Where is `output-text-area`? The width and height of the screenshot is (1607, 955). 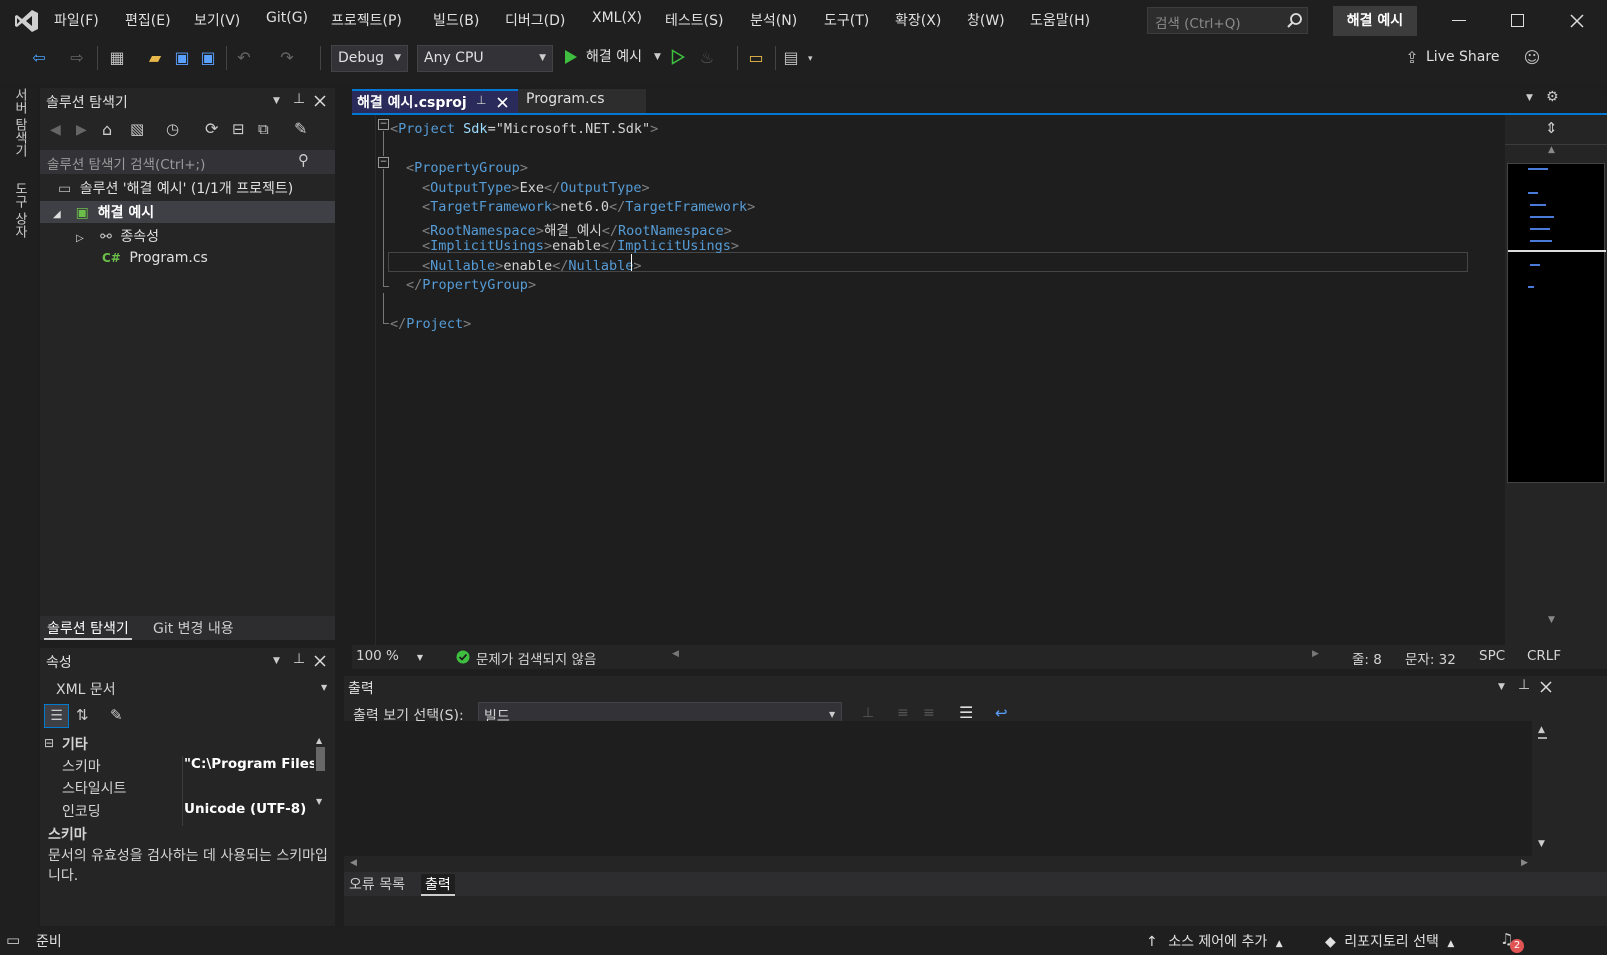 output-text-area is located at coordinates (939, 788).